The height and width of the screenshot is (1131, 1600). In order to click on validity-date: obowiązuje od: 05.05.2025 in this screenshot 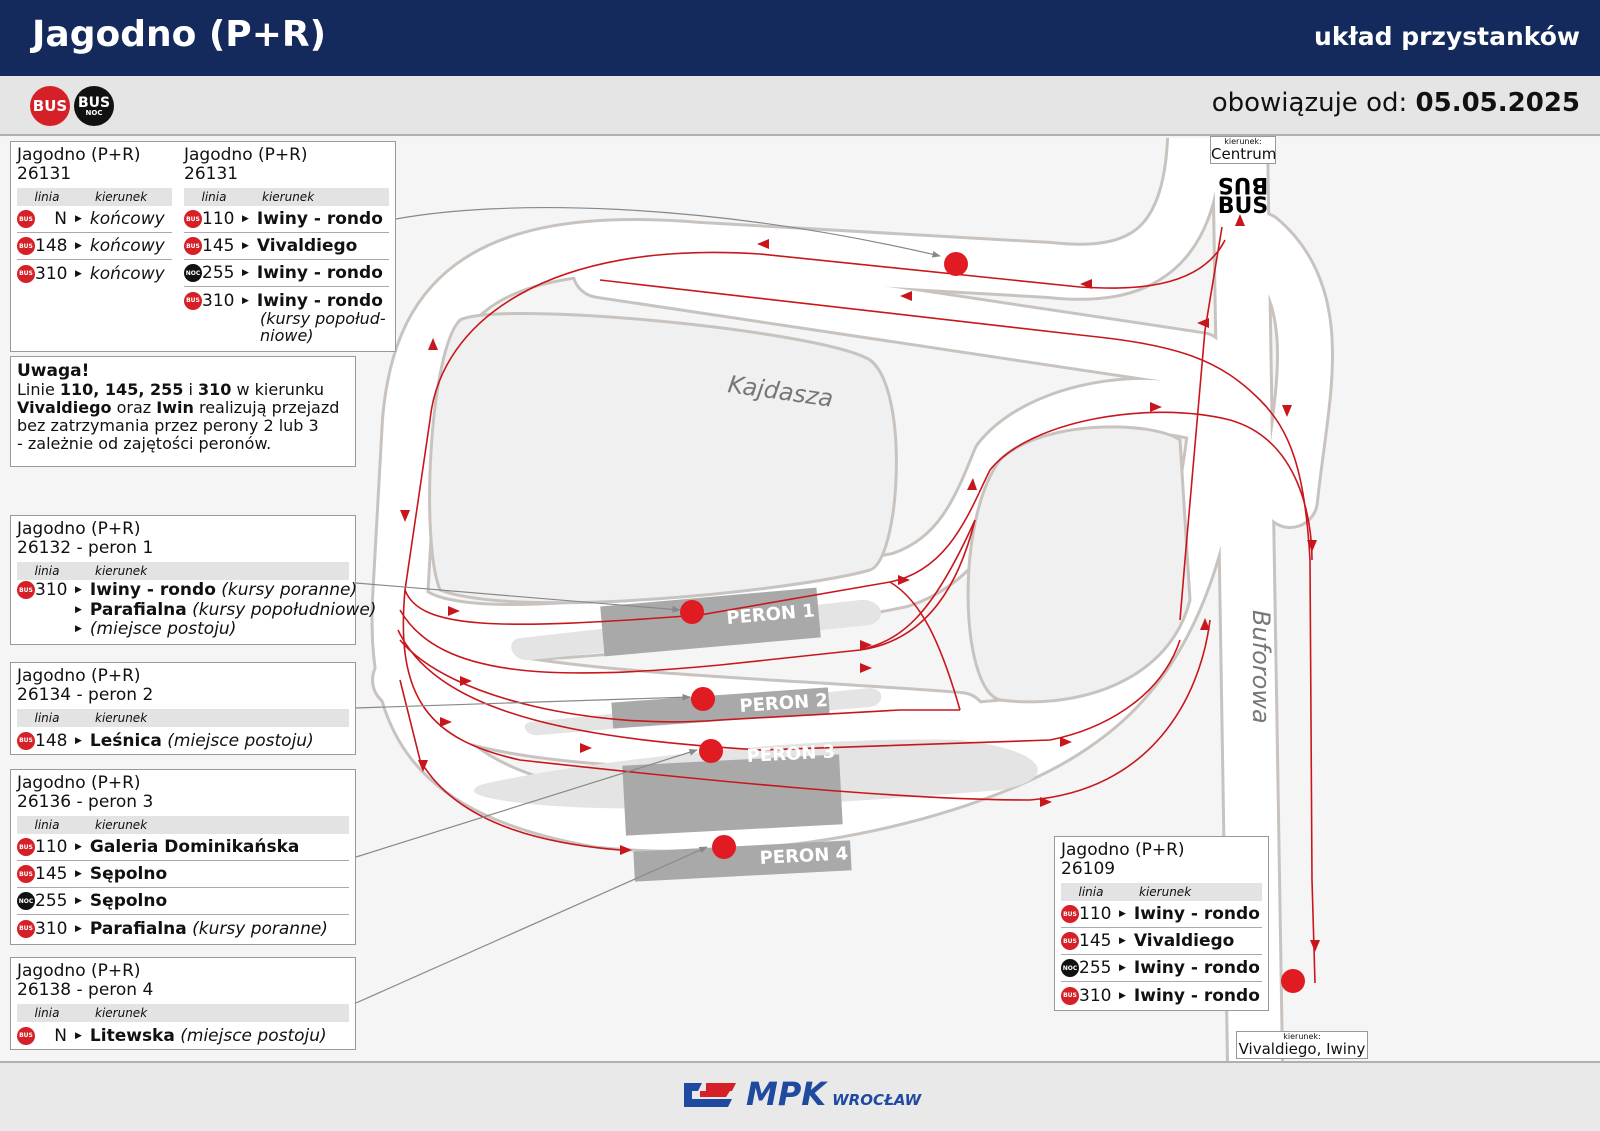, I will do `click(1395, 103)`.